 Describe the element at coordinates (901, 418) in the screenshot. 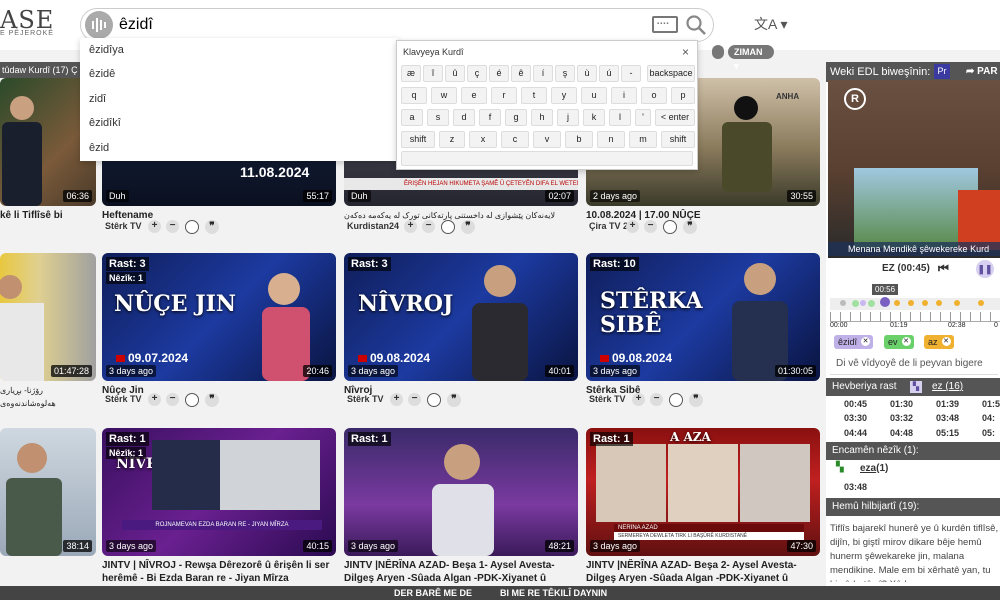

I see `match-time: 03:32` at that location.